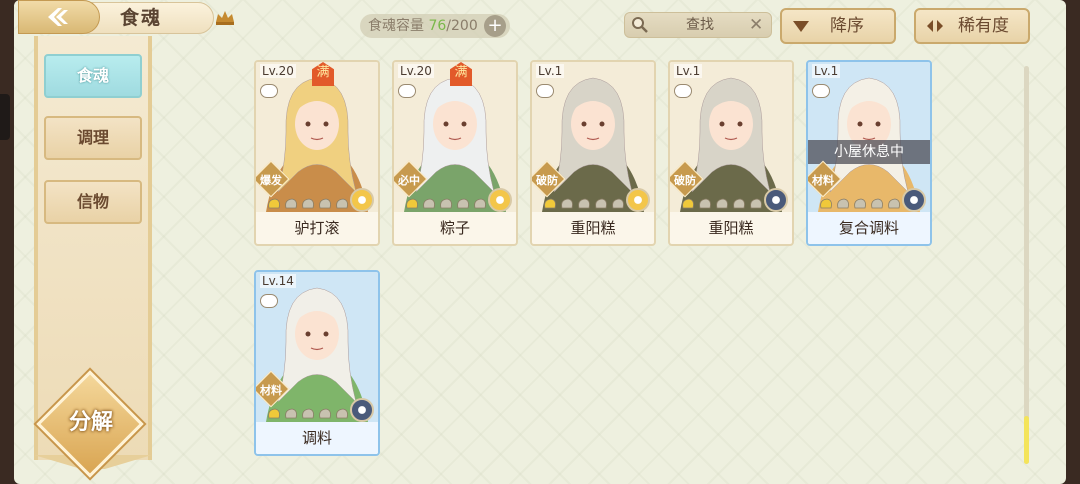 This screenshot has width=1080, height=484. What do you see at coordinates (437, 26) in the screenshot?
I see `capacity-current: 76` at bounding box center [437, 26].